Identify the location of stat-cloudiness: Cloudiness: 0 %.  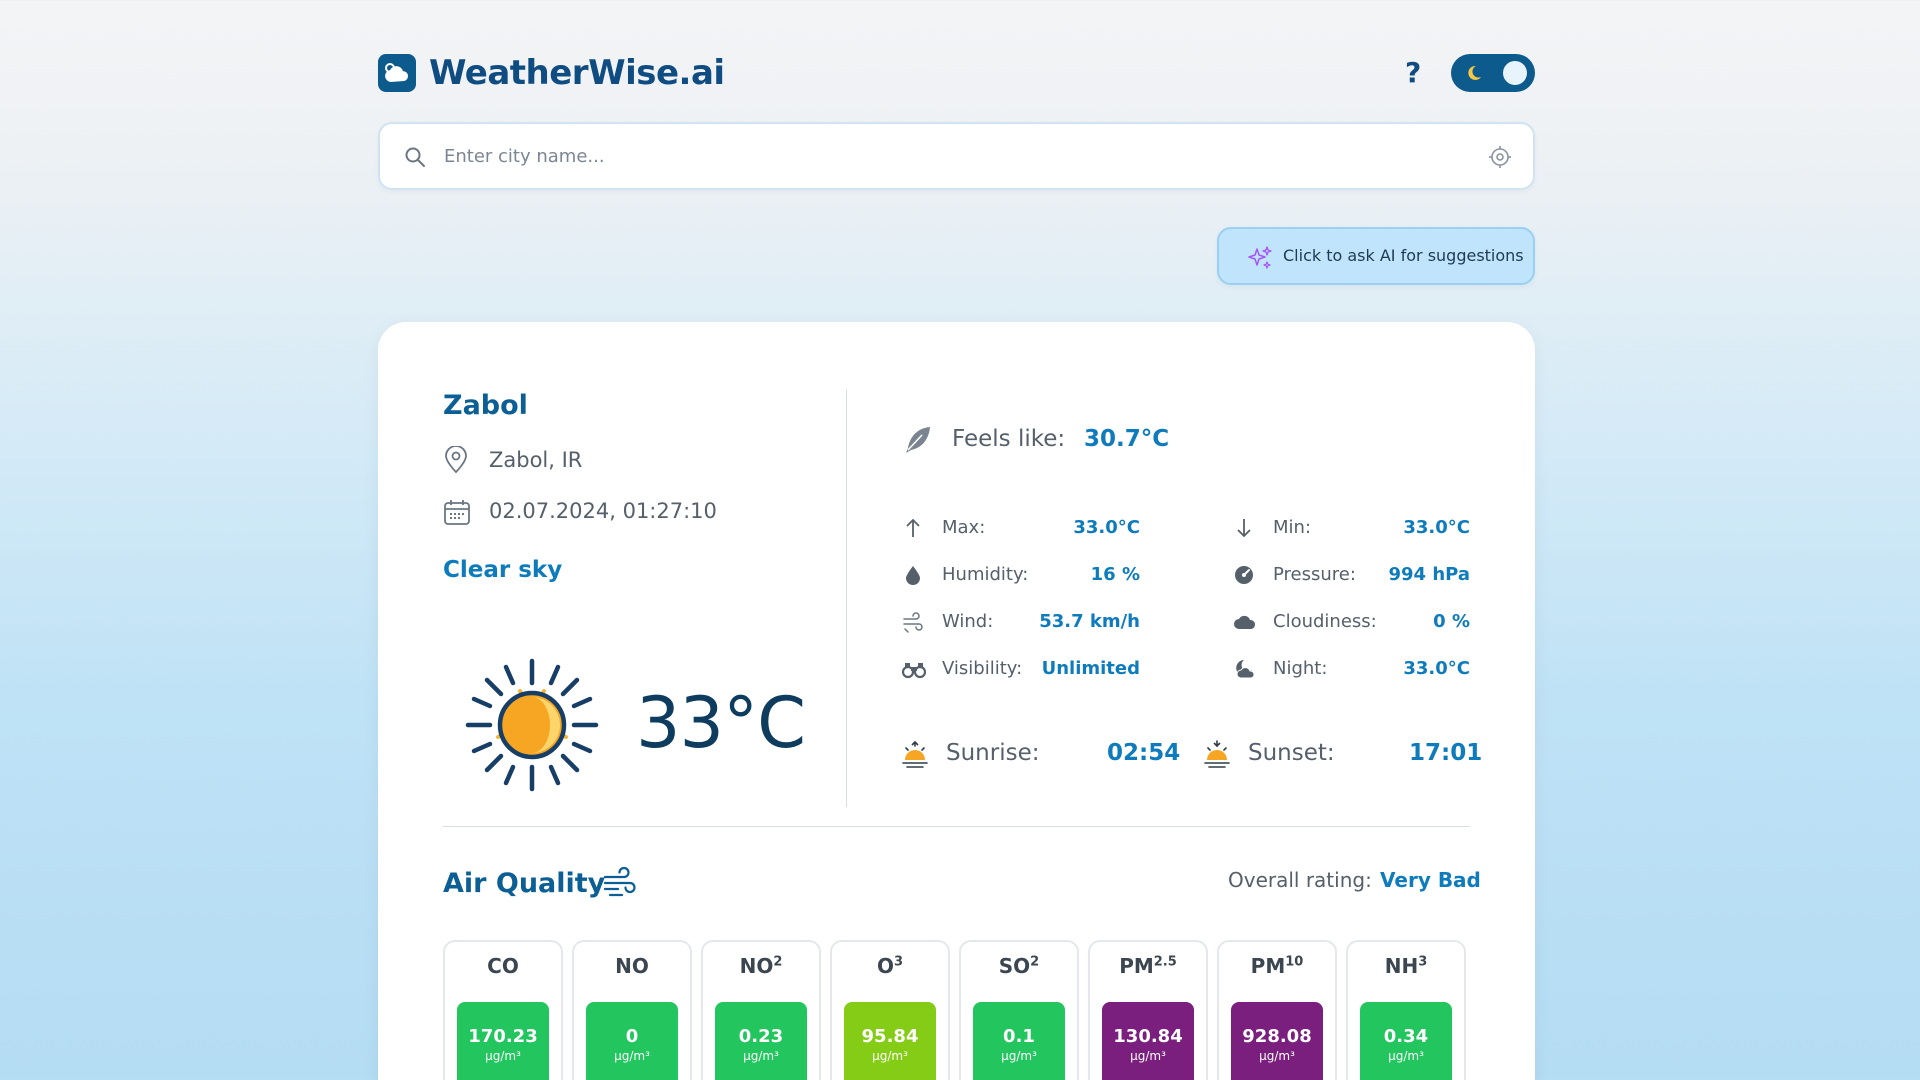
(1351, 622).